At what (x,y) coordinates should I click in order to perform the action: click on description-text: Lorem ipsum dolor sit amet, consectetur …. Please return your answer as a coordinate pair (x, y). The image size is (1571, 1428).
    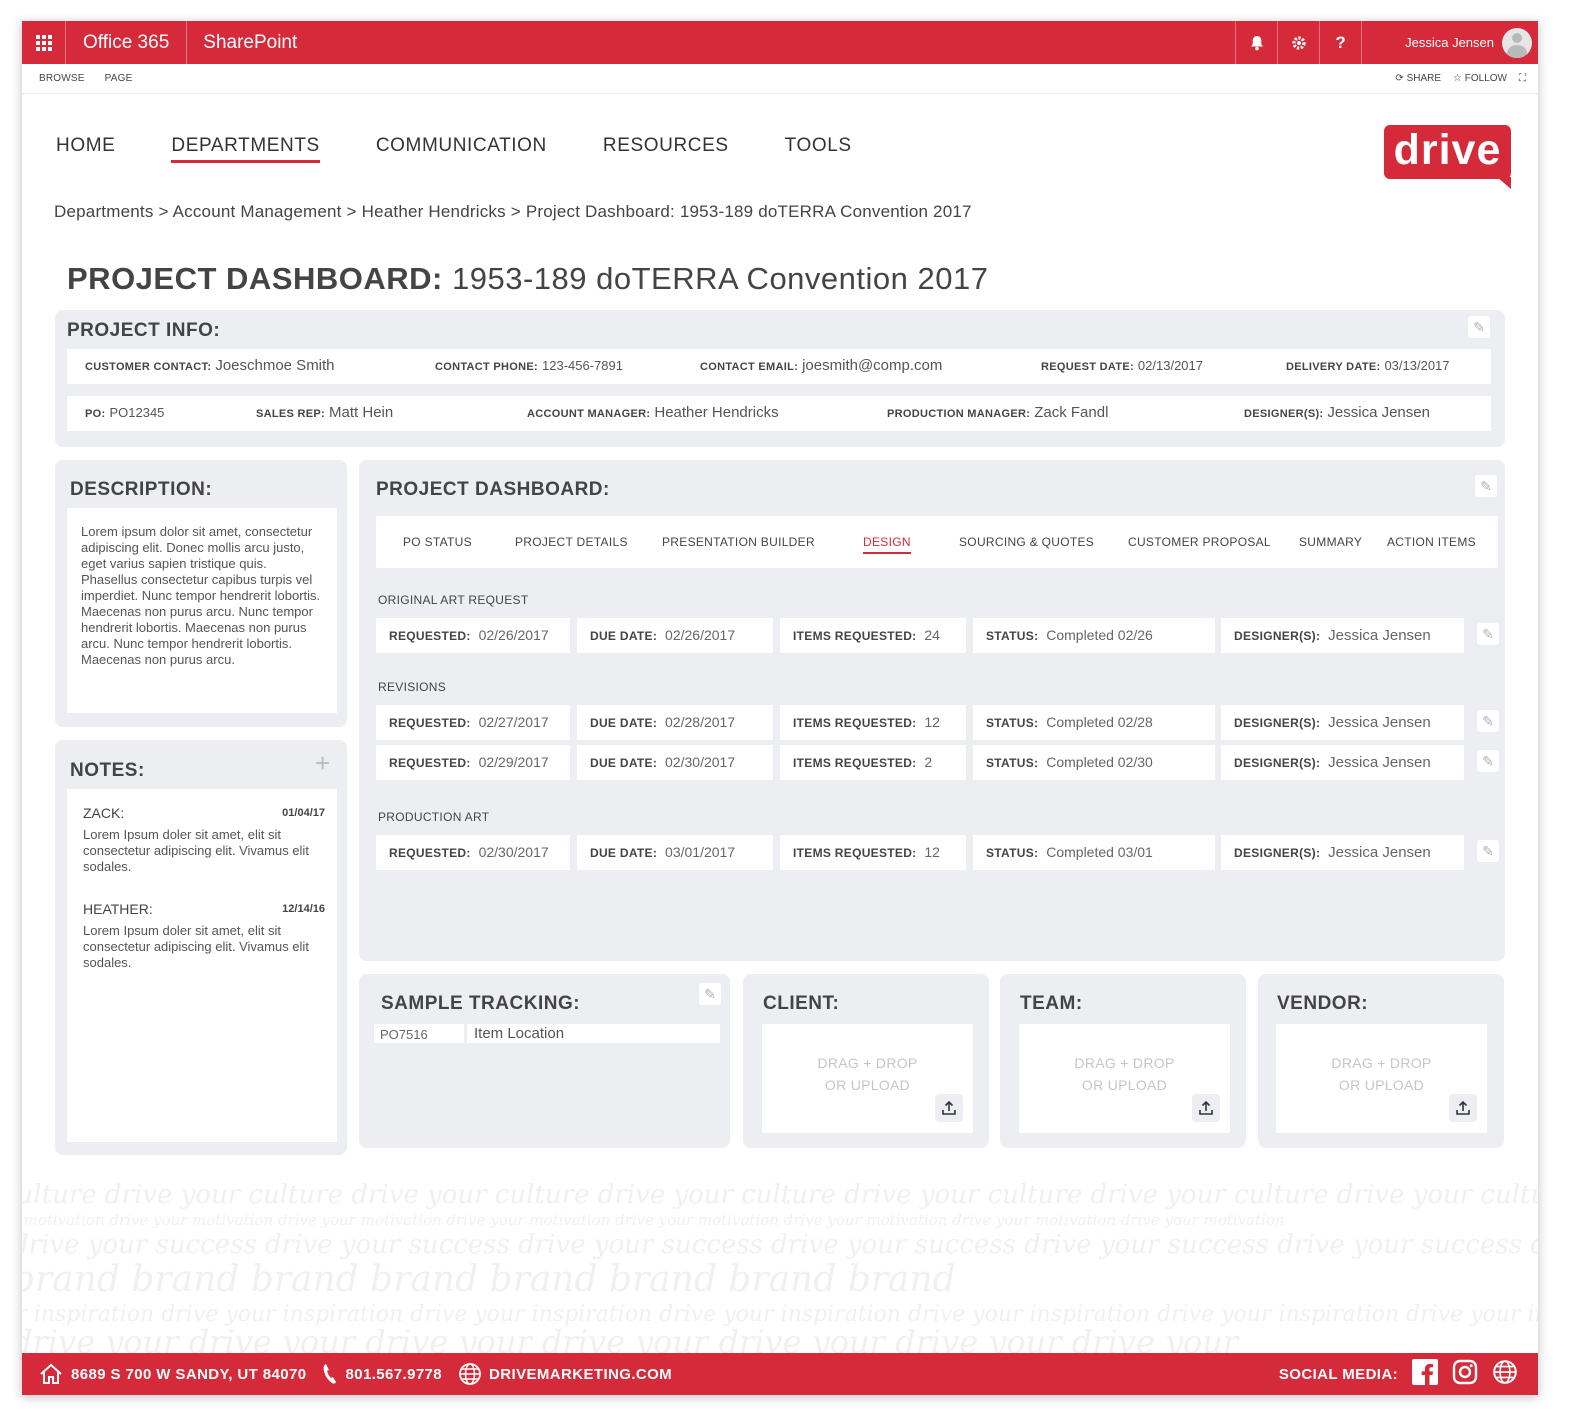
    Looking at the image, I should click on (201, 595).